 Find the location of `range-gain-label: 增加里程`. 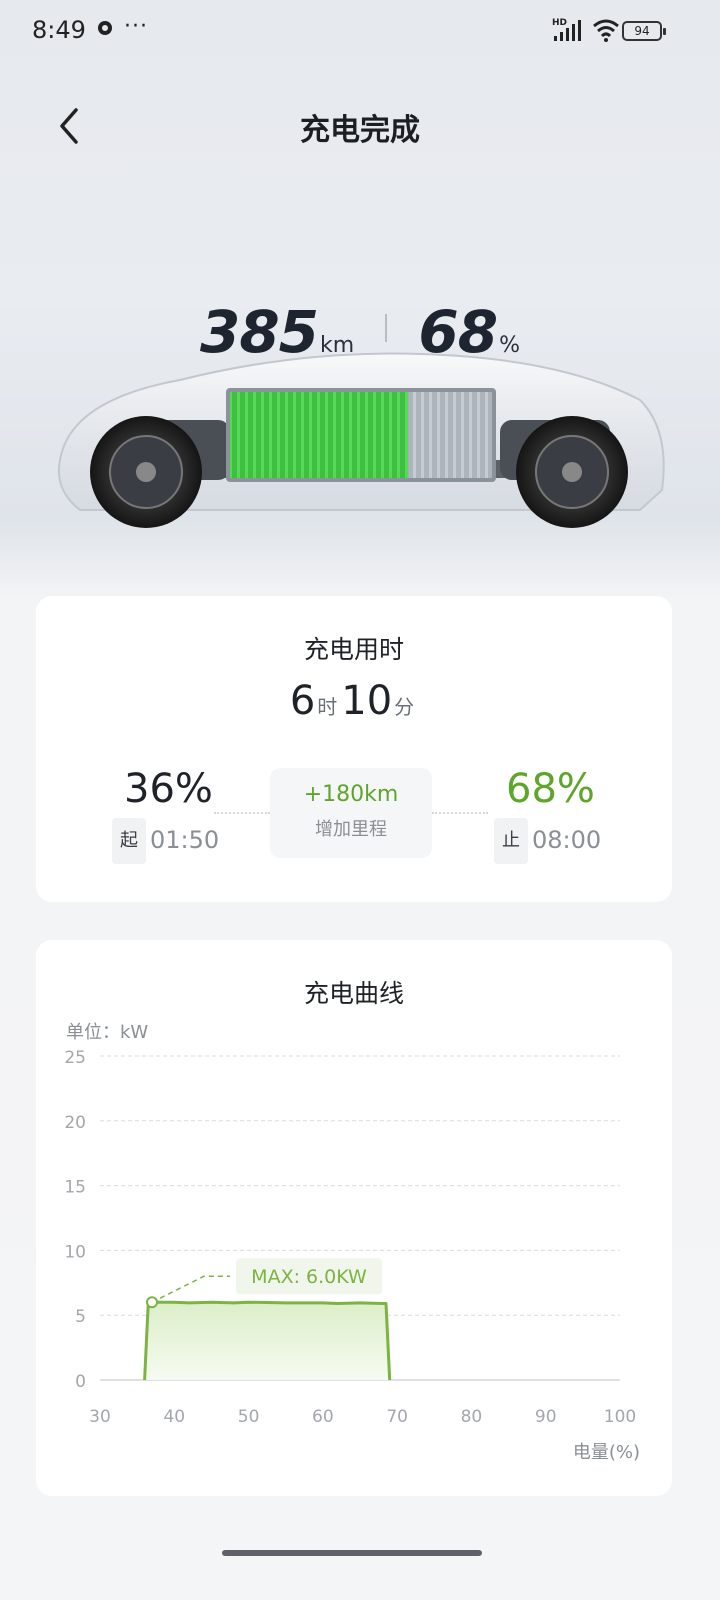

range-gain-label: 增加里程 is located at coordinates (351, 829).